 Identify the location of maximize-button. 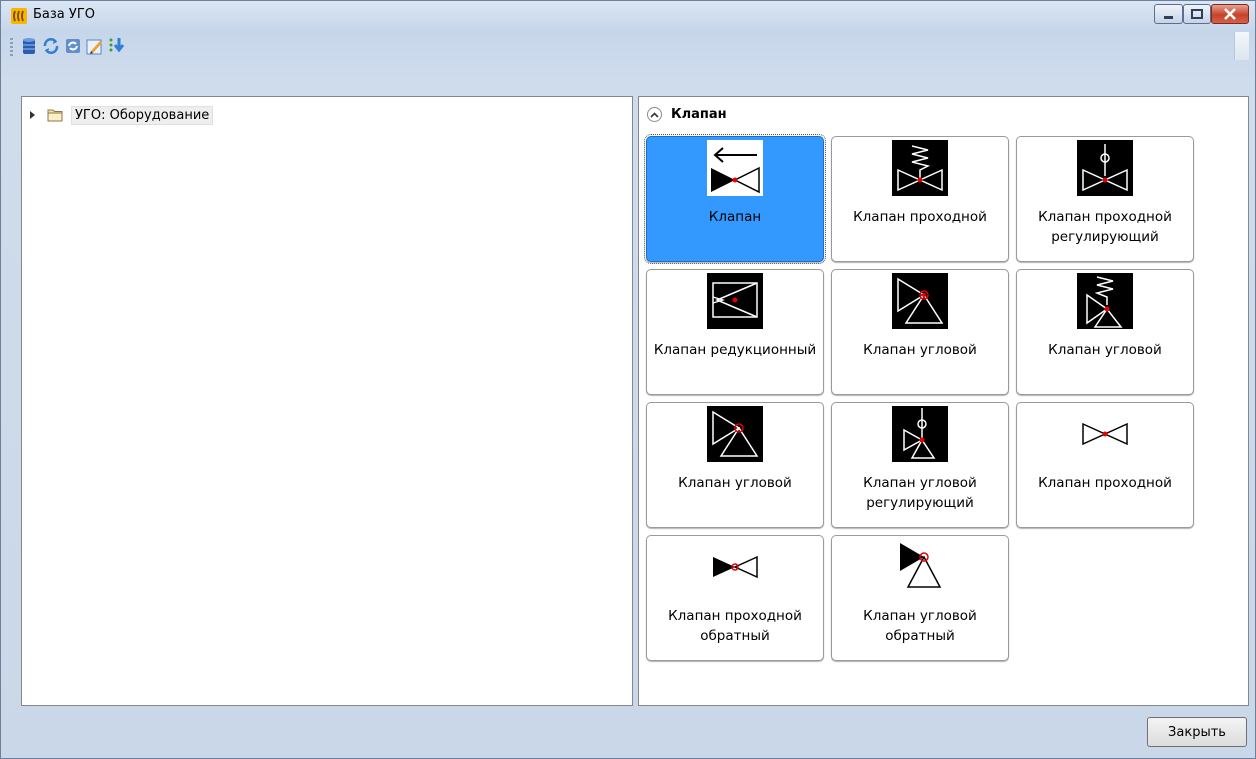
(1197, 14).